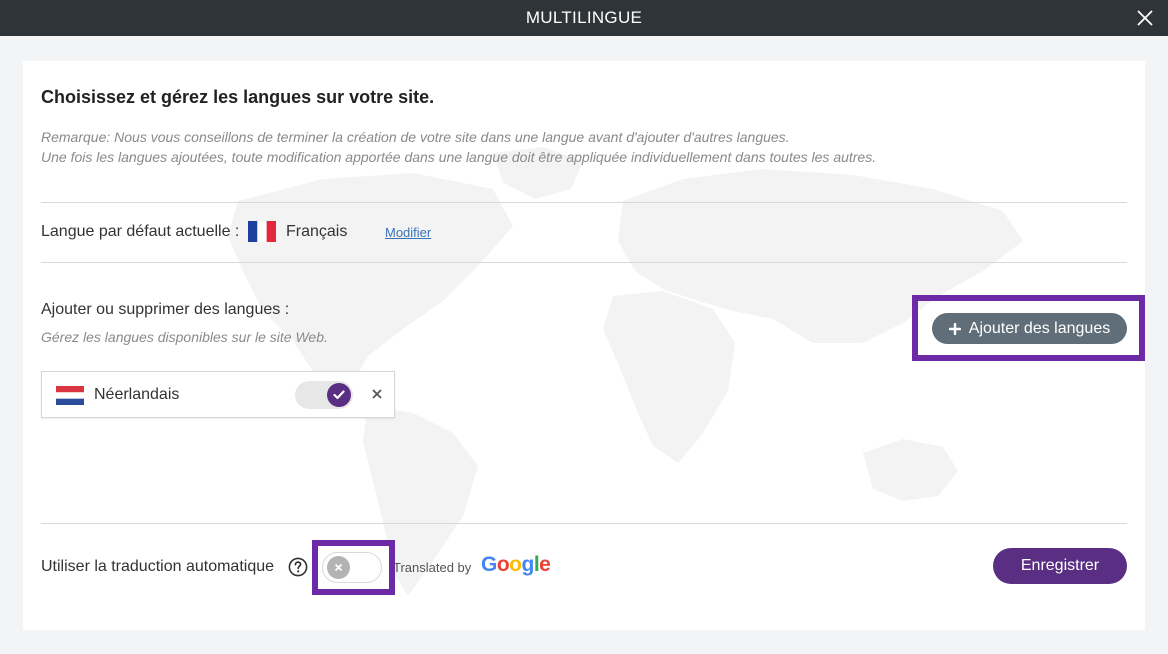 The height and width of the screenshot is (654, 1168). What do you see at coordinates (1039, 328) in the screenshot?
I see `add-languages-button-label: Ajouter des langues` at bounding box center [1039, 328].